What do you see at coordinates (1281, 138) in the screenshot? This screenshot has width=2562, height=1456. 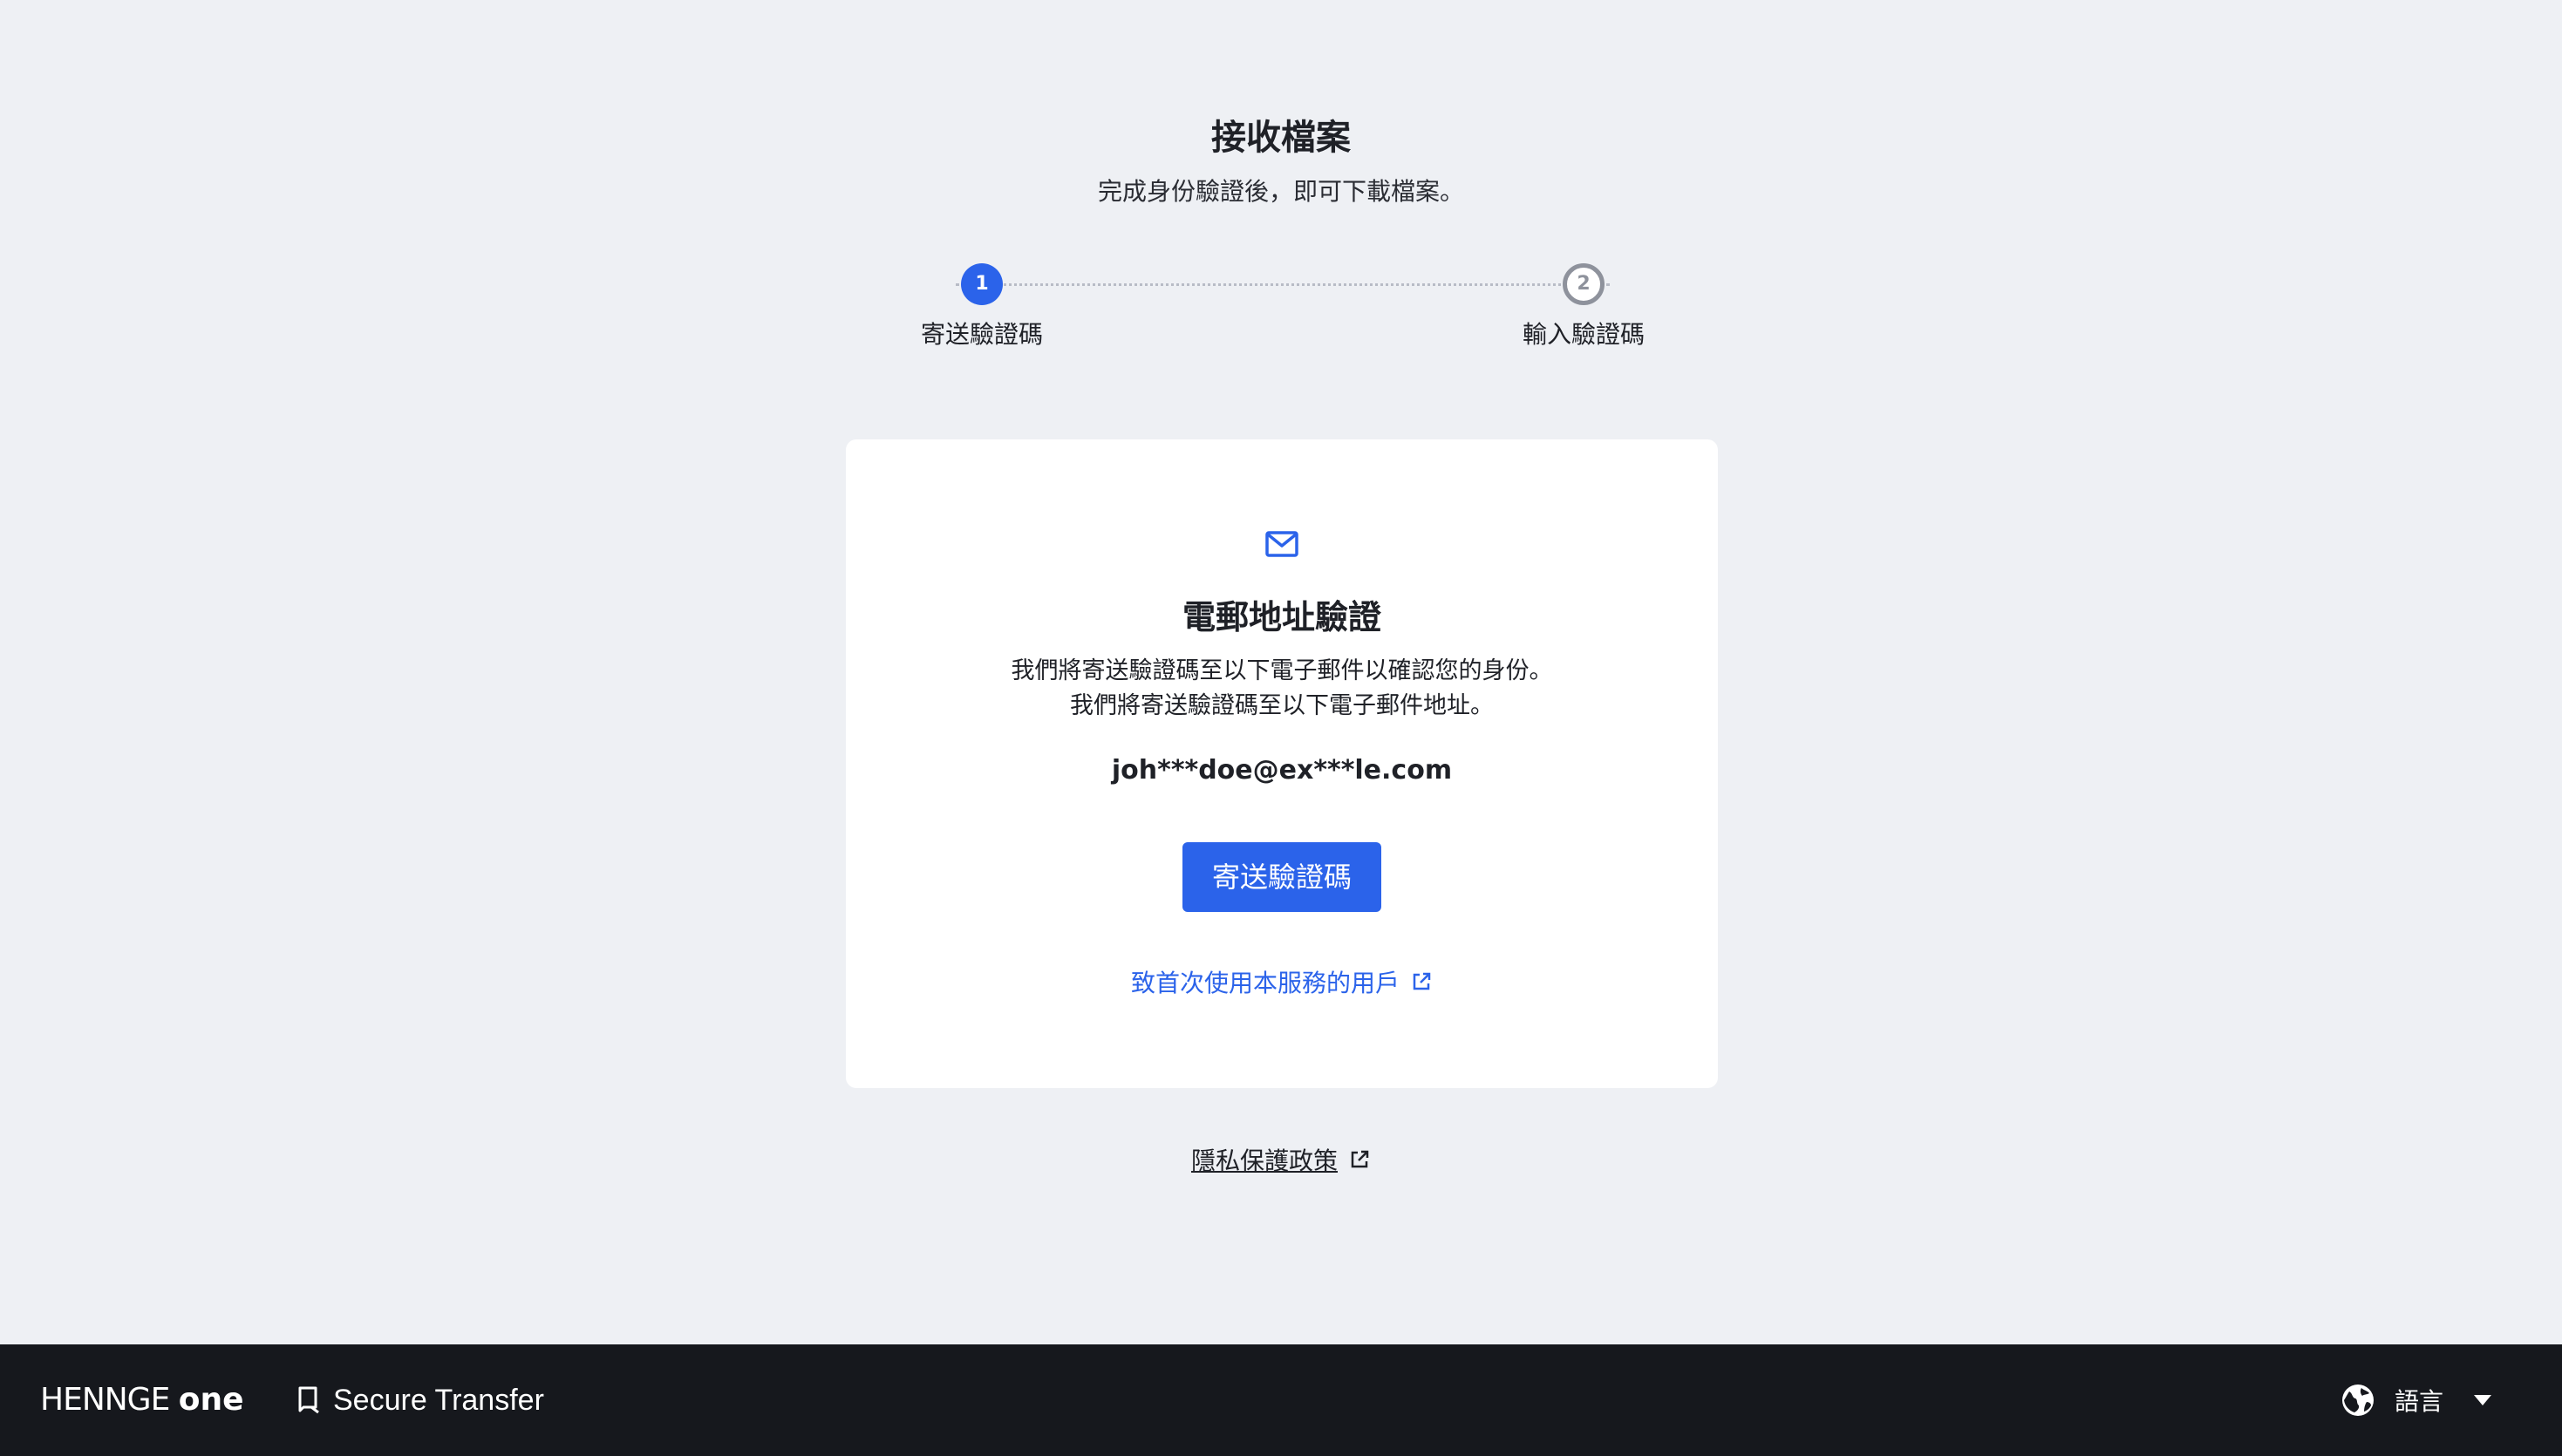 I see `page-title: 接收檔案` at bounding box center [1281, 138].